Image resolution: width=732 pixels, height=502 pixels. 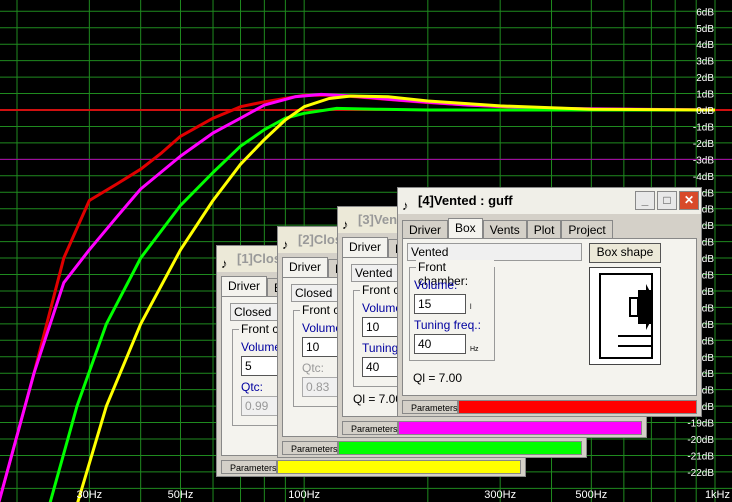 What do you see at coordinates (465, 229) in the screenshot?
I see `tab-box: Box` at bounding box center [465, 229].